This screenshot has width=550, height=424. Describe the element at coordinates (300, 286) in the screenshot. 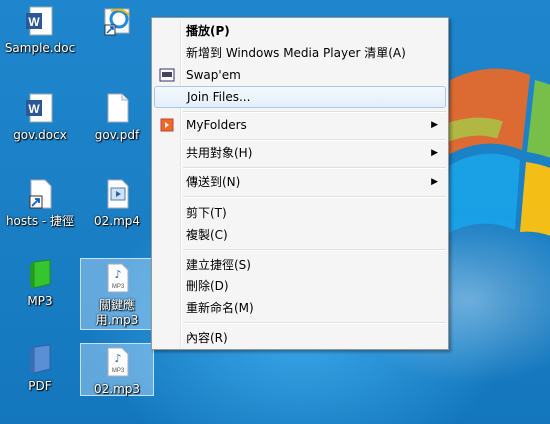

I see `menu-item-delete: 刪除(D)` at that location.